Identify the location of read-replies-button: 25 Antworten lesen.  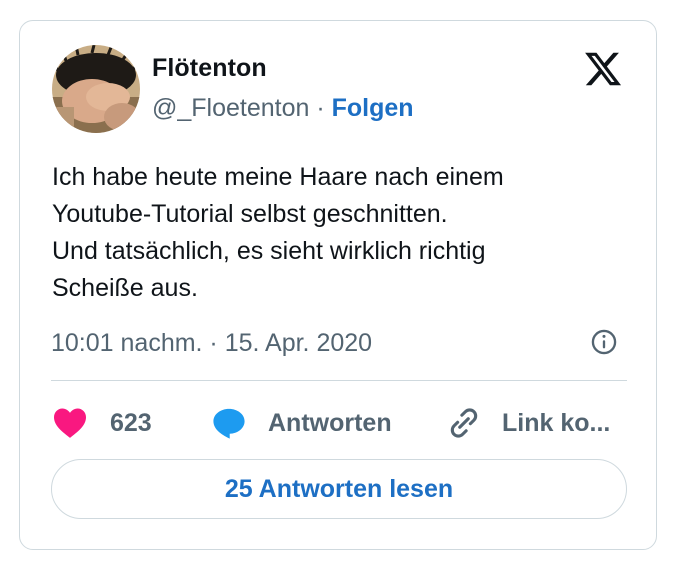
(339, 489).